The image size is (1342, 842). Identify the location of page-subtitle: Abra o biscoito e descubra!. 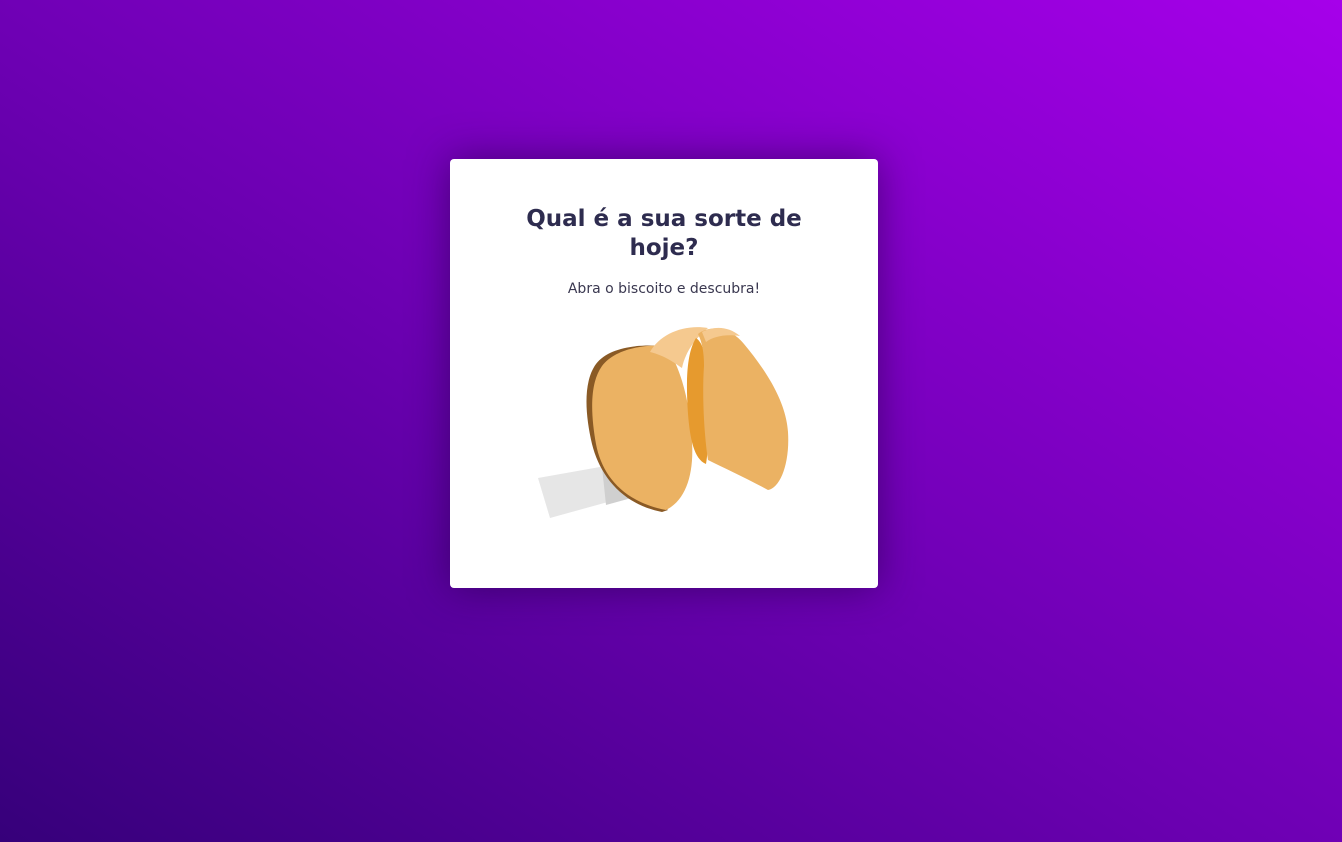
(664, 289).